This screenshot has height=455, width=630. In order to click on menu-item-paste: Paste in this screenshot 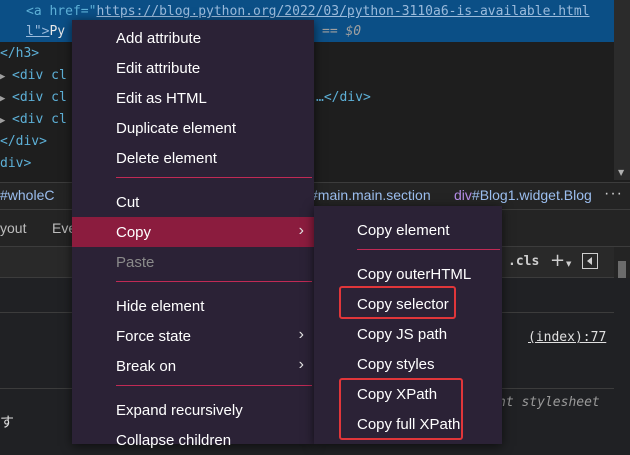, I will do `click(135, 262)`.